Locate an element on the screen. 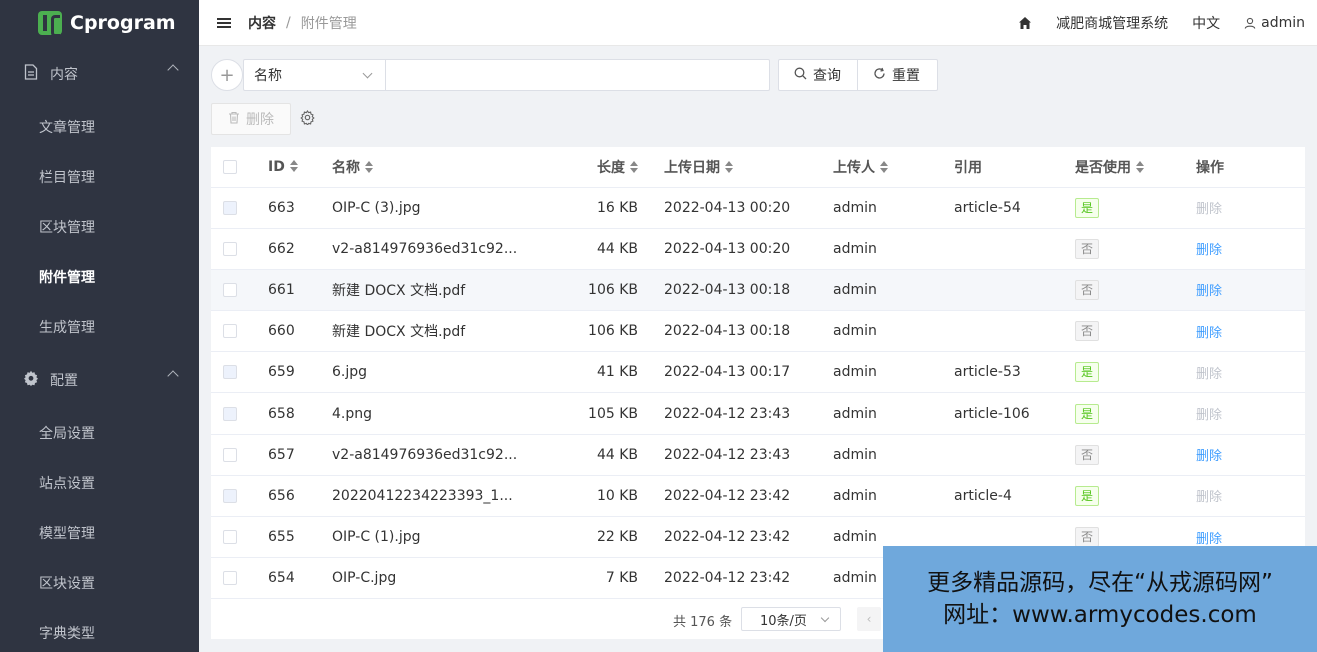 The width and height of the screenshot is (1317, 652). sidebar-item: 模型管理 is located at coordinates (99, 533).